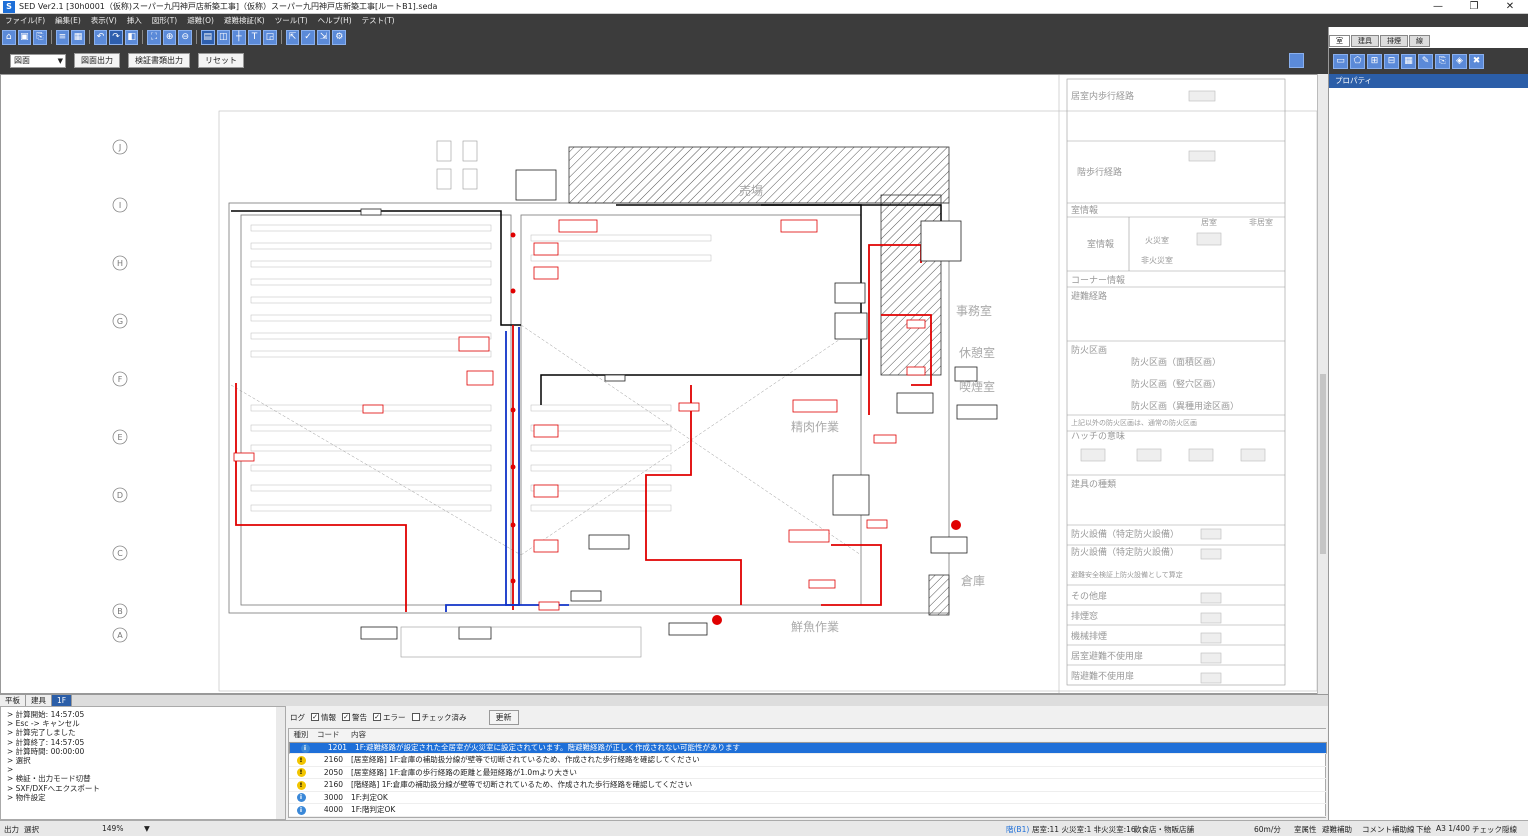 Image resolution: width=1528 pixels, height=836 pixels. Describe the element at coordinates (1365, 41) in the screenshot. I see `tab-fittings: 建具` at that location.